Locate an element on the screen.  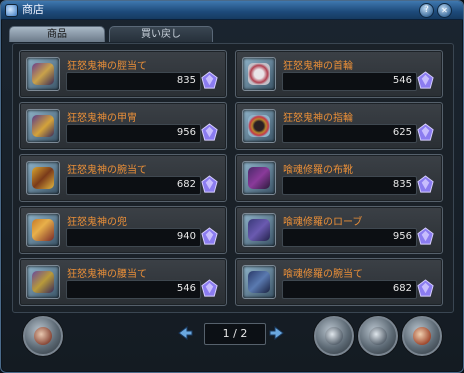
shop-item: 狂怒鬼神の甲冑 956 is located at coordinates (123, 126).